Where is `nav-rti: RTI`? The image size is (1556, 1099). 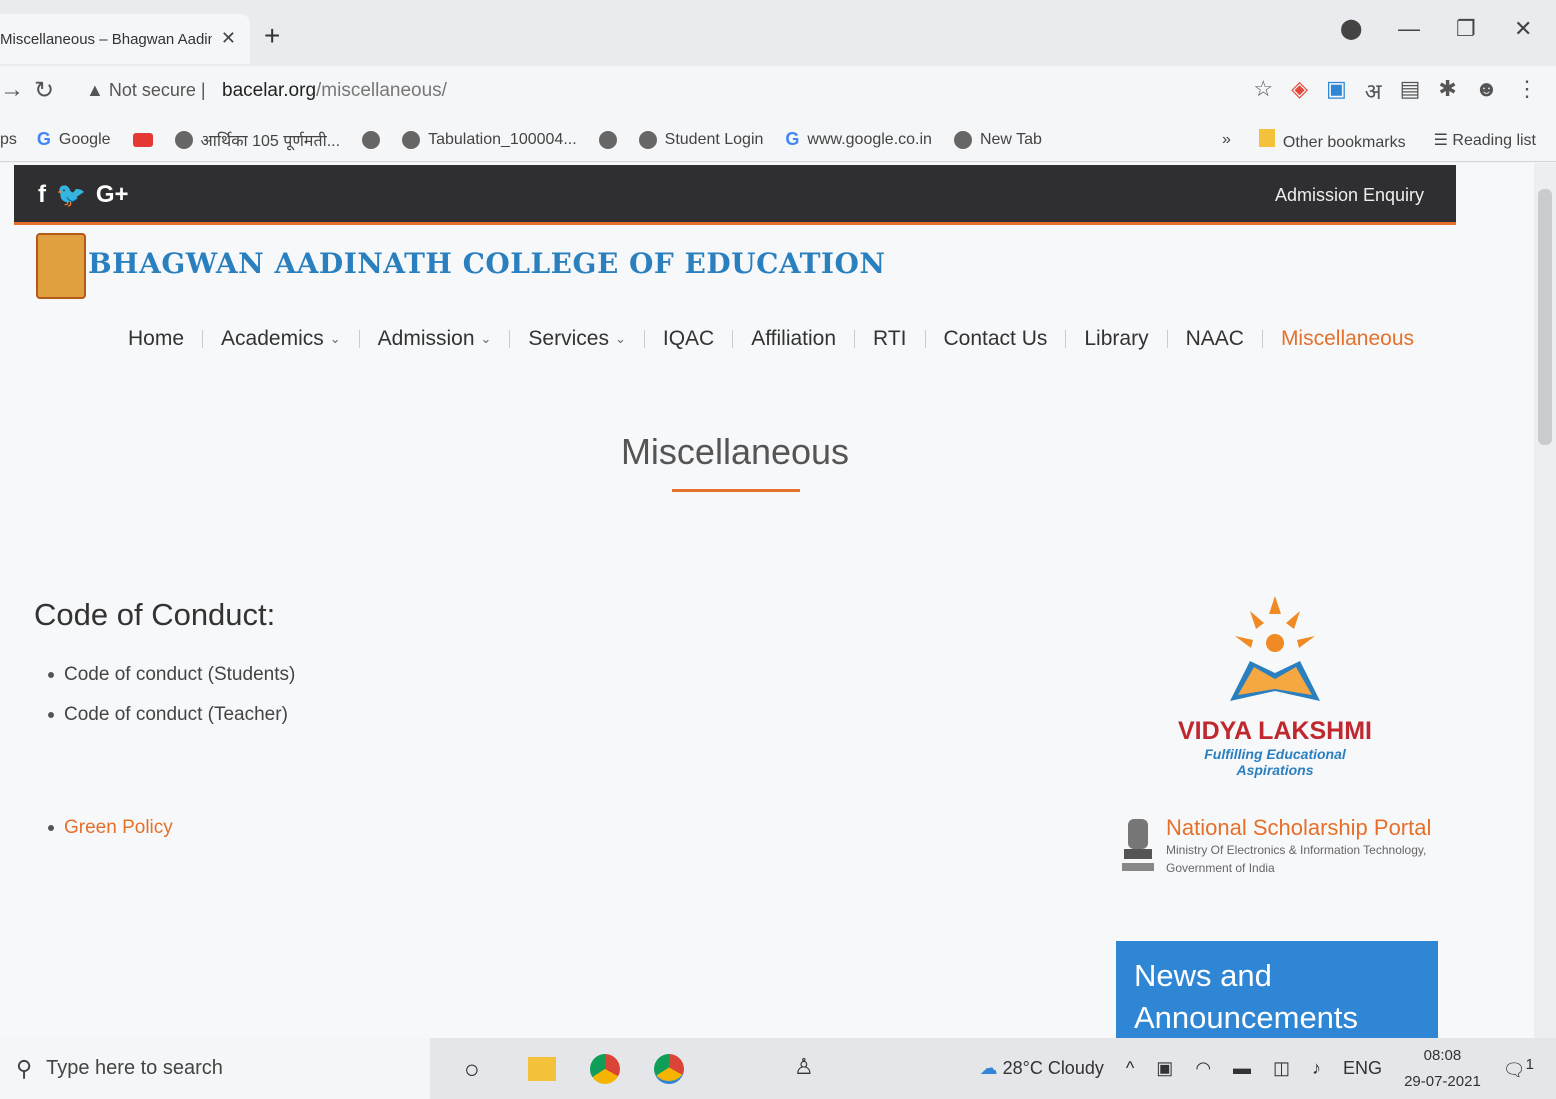 nav-rti: RTI is located at coordinates (889, 339).